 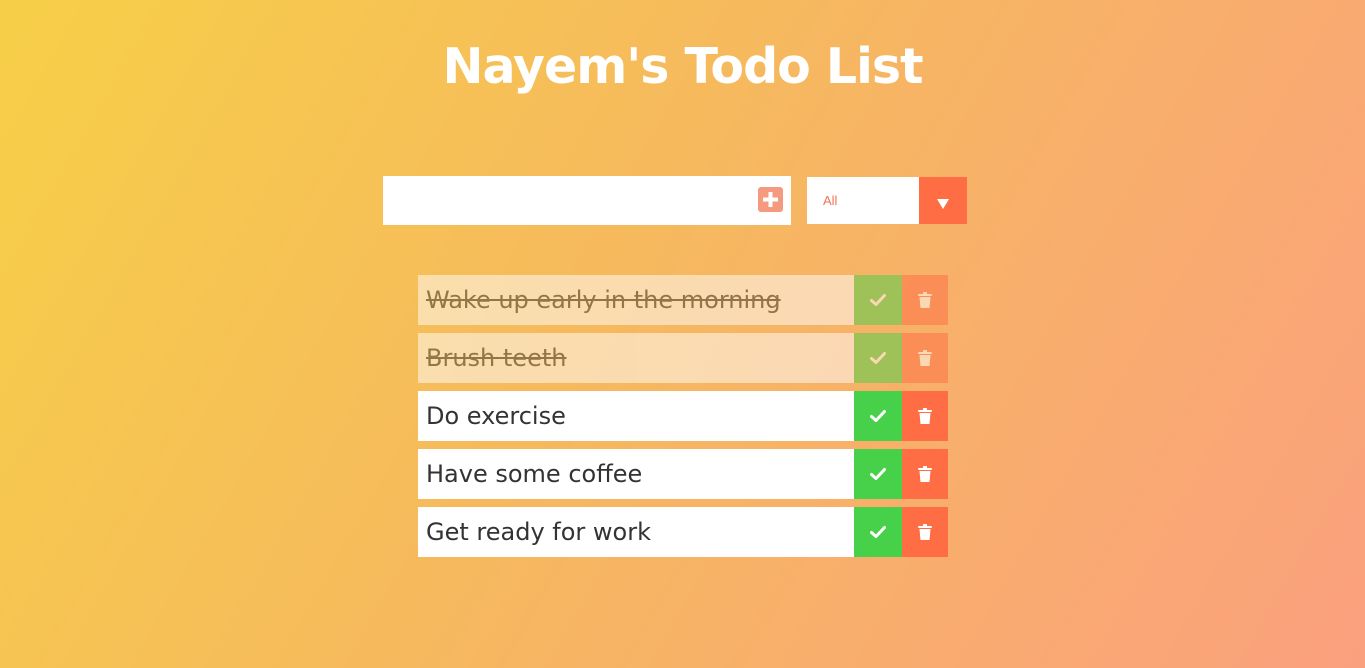 What do you see at coordinates (682, 66) in the screenshot?
I see `page-title: Nayem's Todo List` at bounding box center [682, 66].